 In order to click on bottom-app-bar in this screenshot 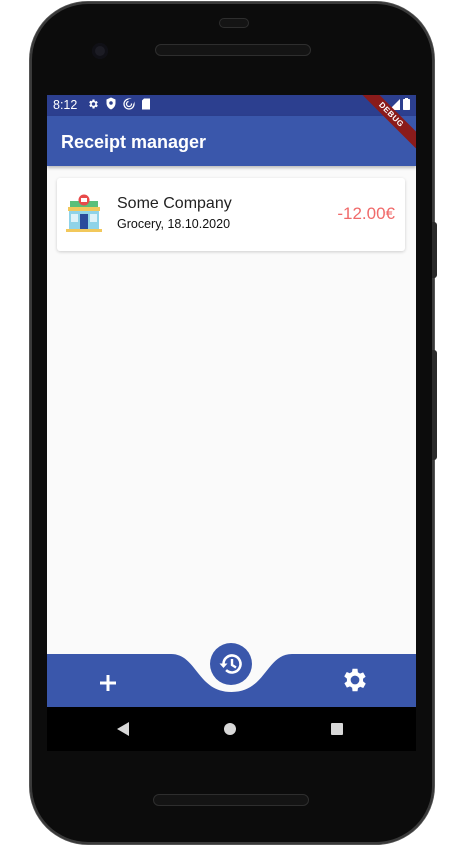, I will do `click(231, 675)`.